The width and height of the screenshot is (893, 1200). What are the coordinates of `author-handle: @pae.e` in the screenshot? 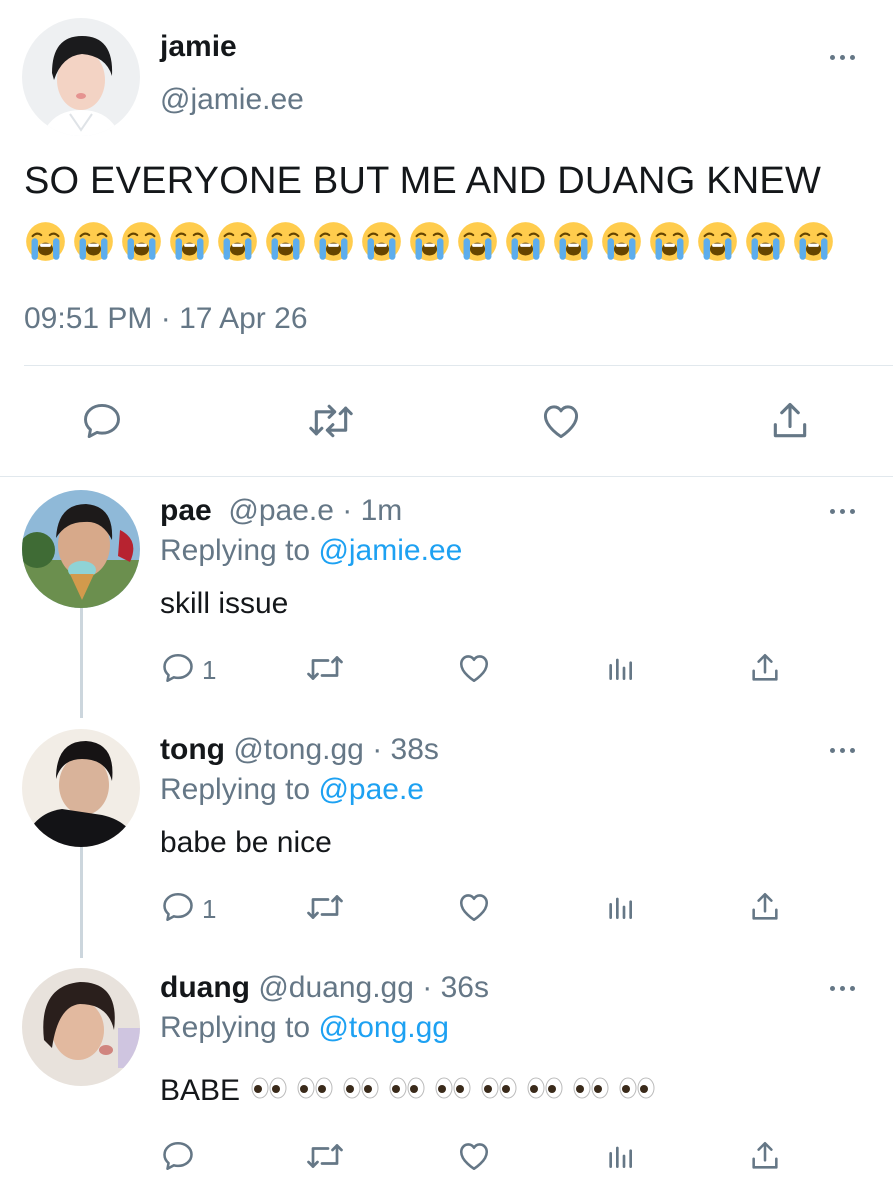 It's located at (281, 510).